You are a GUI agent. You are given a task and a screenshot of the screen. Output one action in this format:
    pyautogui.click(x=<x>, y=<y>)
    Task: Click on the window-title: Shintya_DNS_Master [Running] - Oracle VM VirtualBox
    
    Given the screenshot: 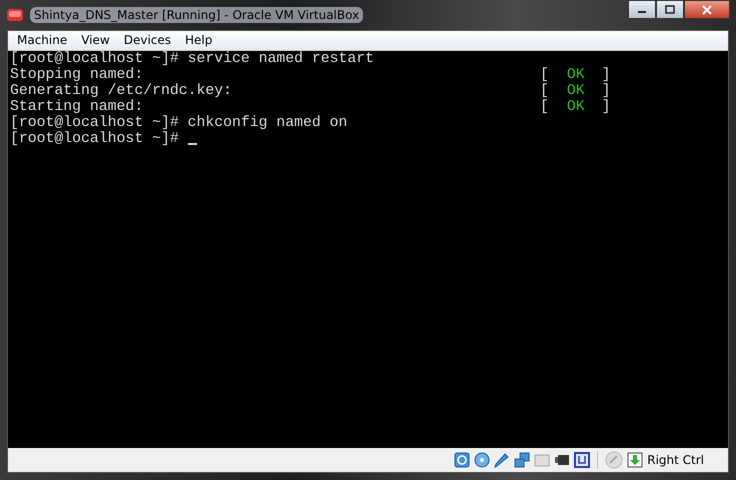 What is the action you would take?
    pyautogui.click(x=197, y=15)
    